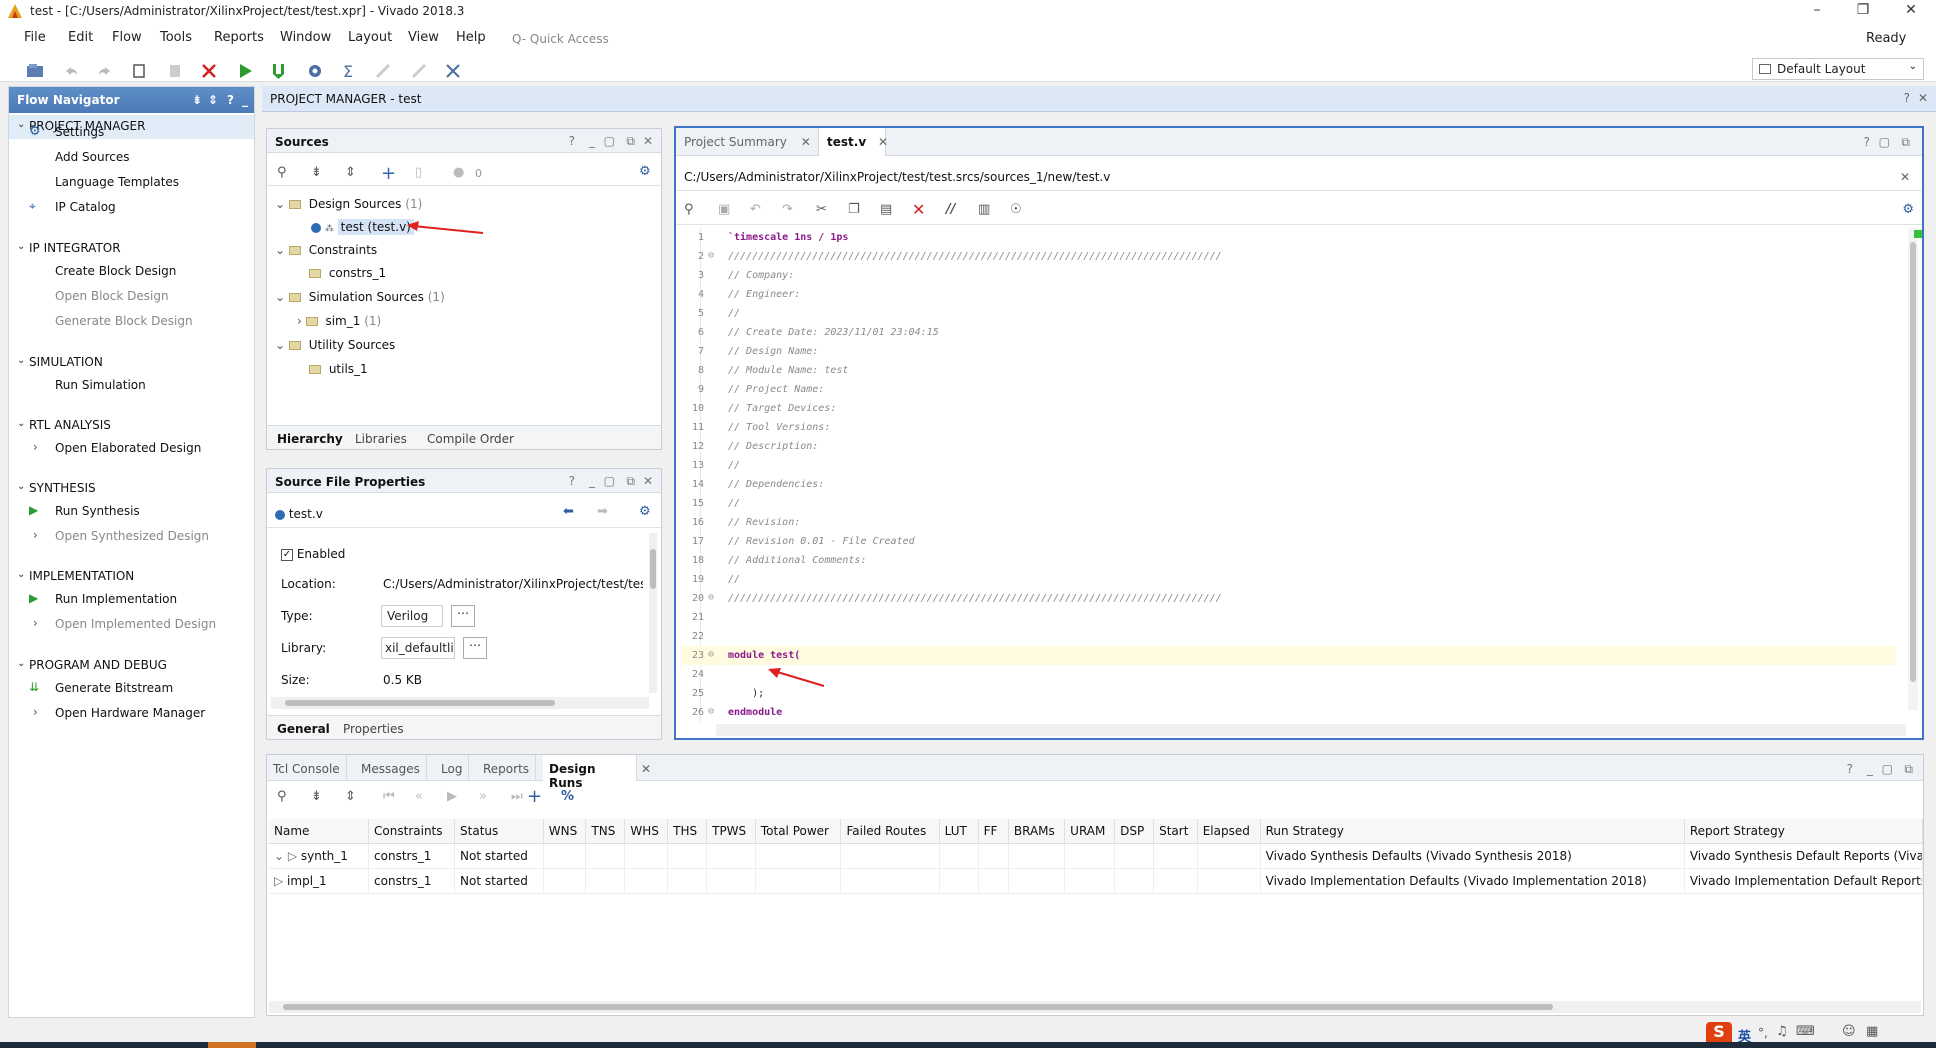 Image resolution: width=1936 pixels, height=1048 pixels. I want to click on library-browse-button: ⋯, so click(475, 648).